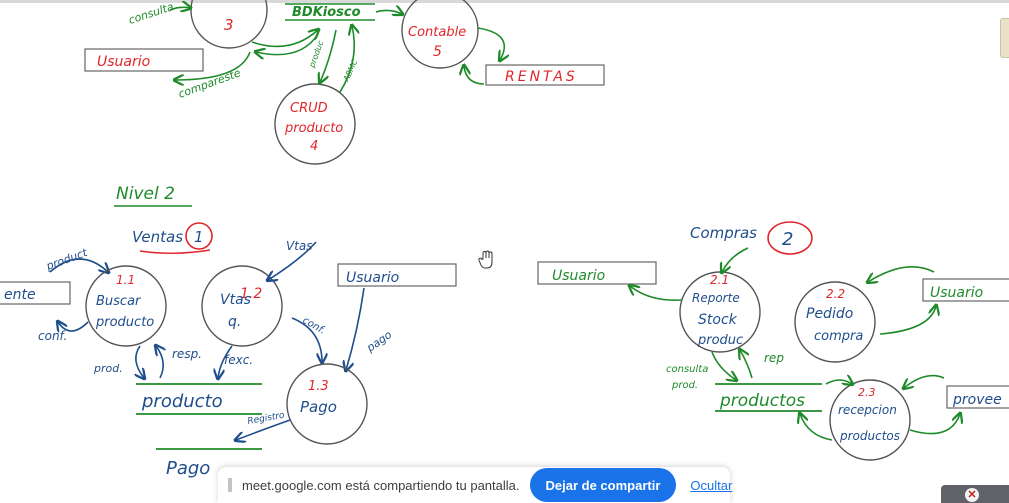 This screenshot has height=503, width=1009. Describe the element at coordinates (711, 485) in the screenshot. I see `hide-link: Ocultar` at that location.